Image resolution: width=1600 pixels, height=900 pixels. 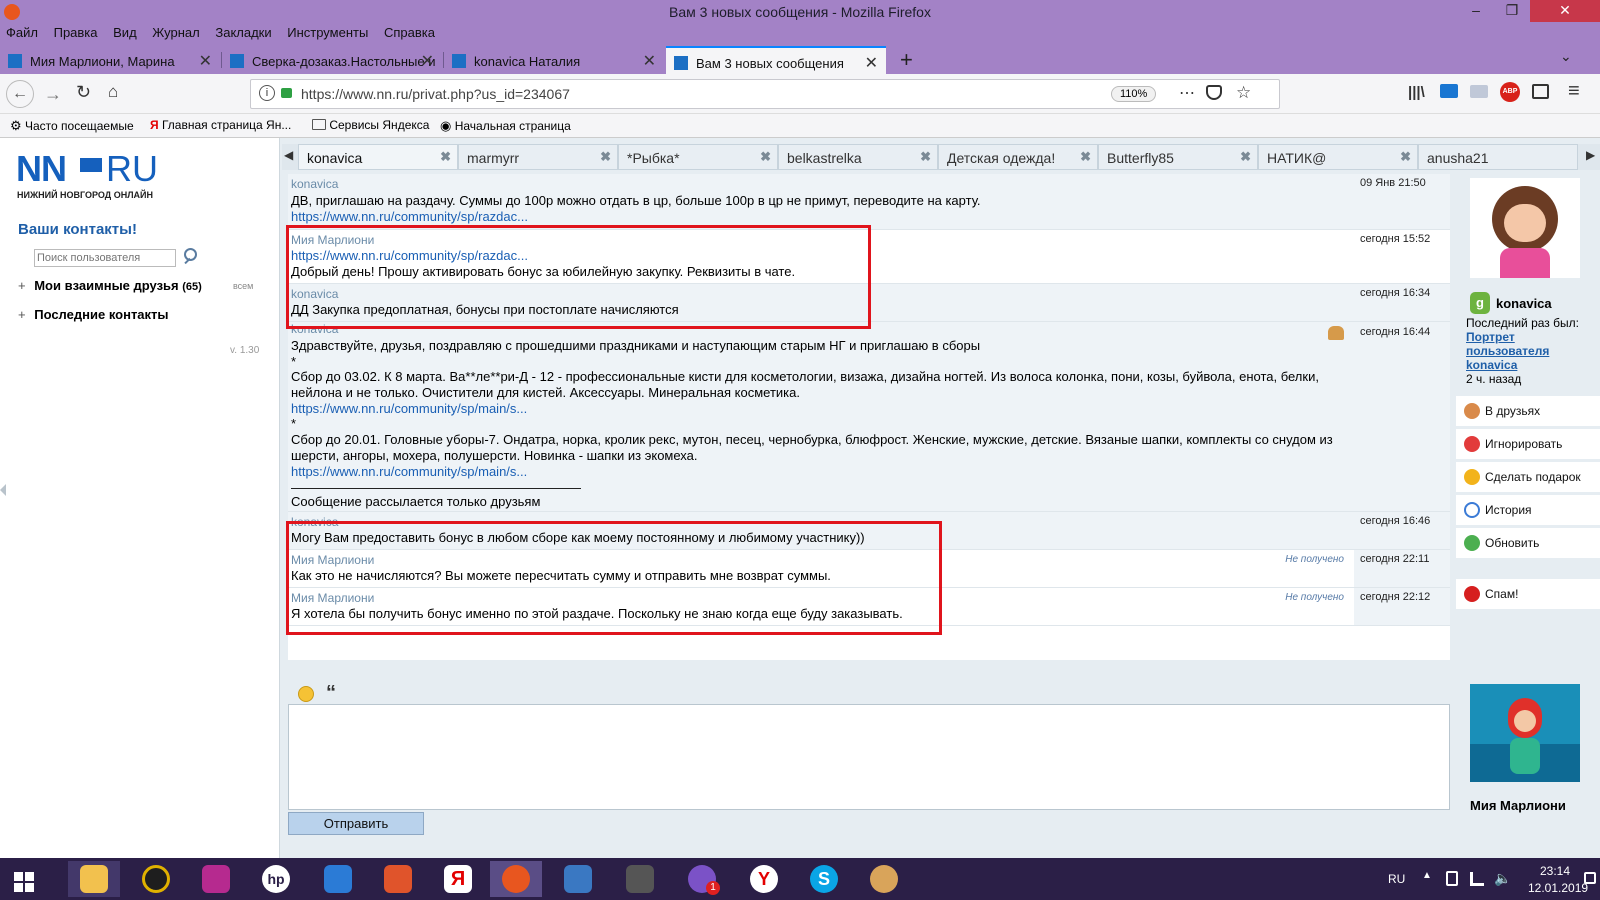 I want to click on volume-icon: 🔈, so click(x=1502, y=878).